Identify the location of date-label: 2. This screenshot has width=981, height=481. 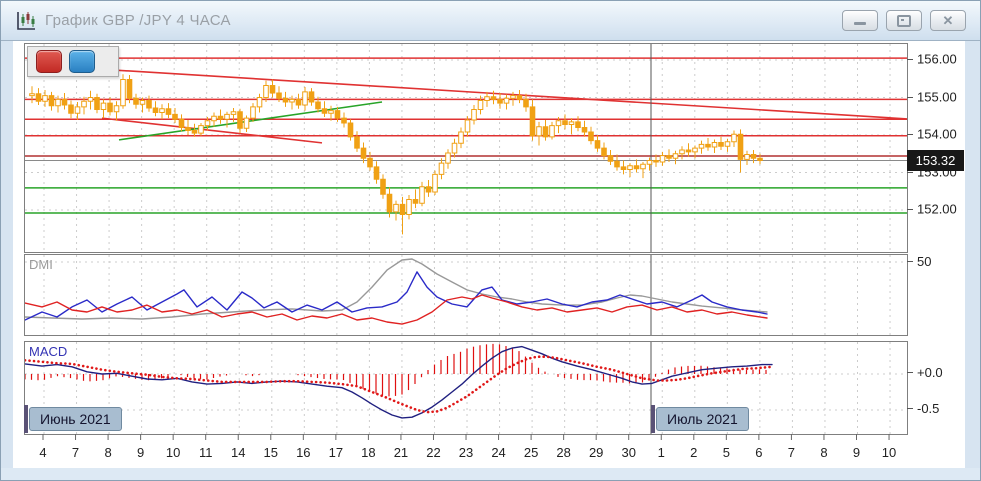
(694, 452).